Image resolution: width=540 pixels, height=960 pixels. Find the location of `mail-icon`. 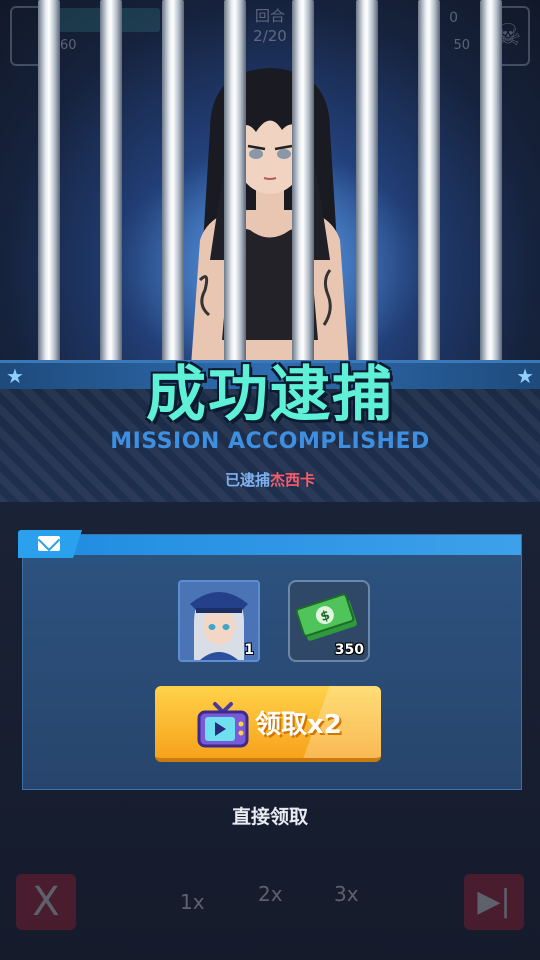

mail-icon is located at coordinates (49, 543).